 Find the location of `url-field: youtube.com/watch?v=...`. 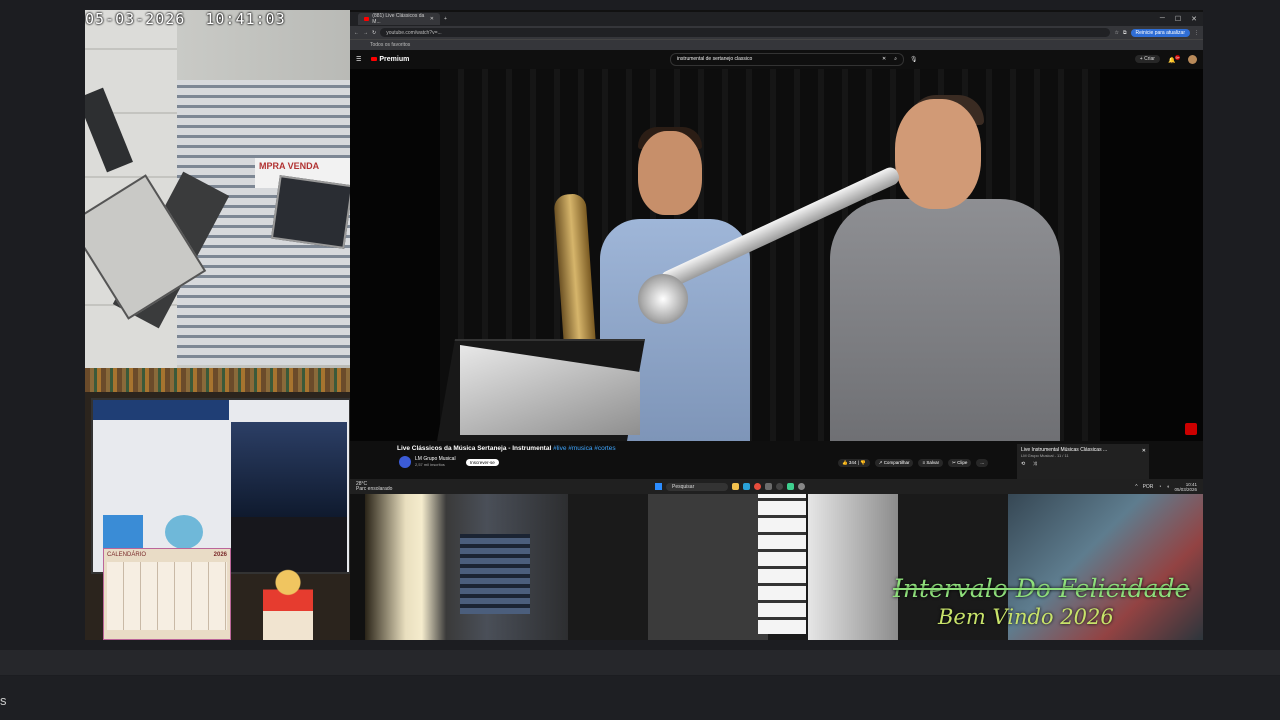

url-field: youtube.com/watch?v=... is located at coordinates (745, 32).